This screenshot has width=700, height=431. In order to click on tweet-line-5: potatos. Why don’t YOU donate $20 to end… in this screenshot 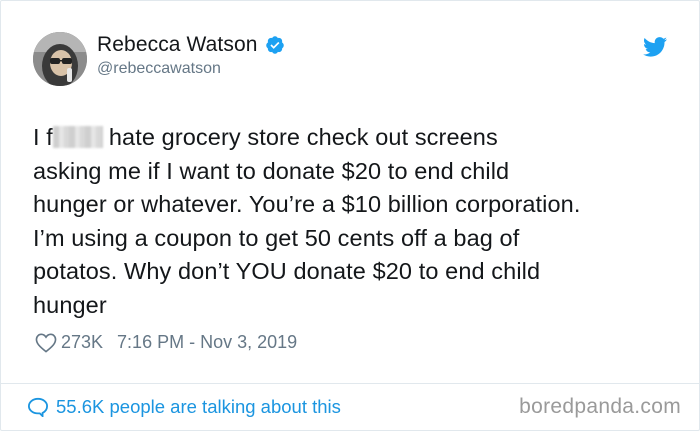, I will do `click(287, 271)`.